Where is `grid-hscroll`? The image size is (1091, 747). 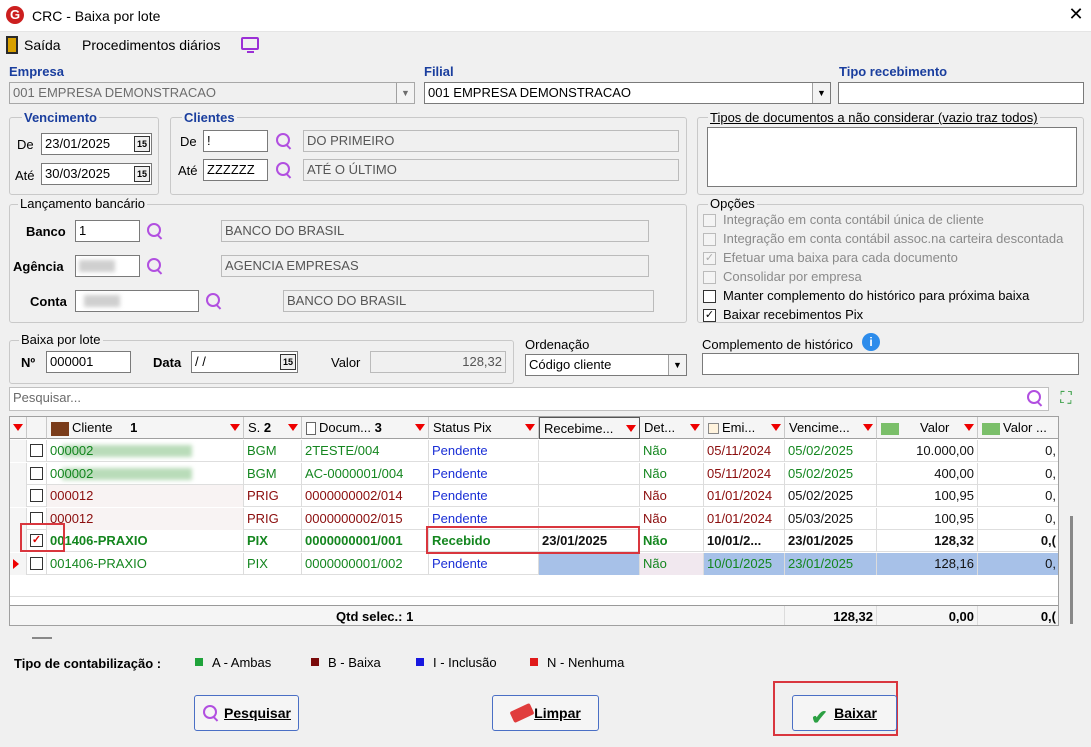 grid-hscroll is located at coordinates (42, 638).